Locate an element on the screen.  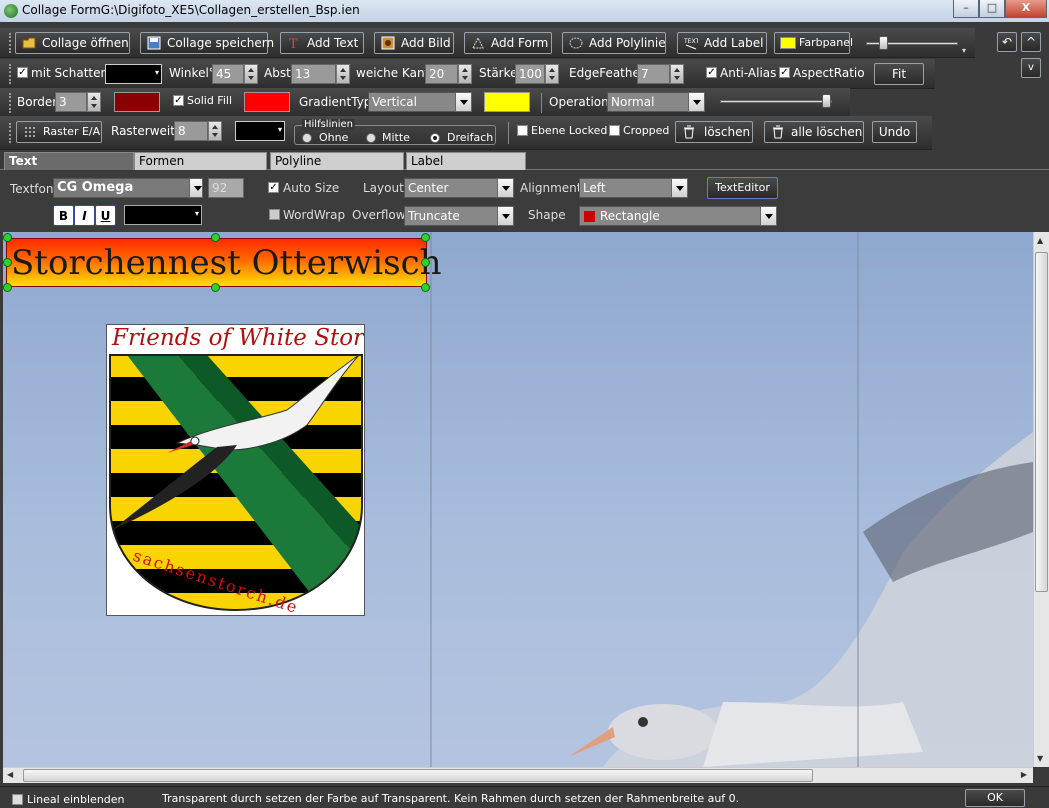
grid-toggle-button: Raster E/A is located at coordinates (59, 132).